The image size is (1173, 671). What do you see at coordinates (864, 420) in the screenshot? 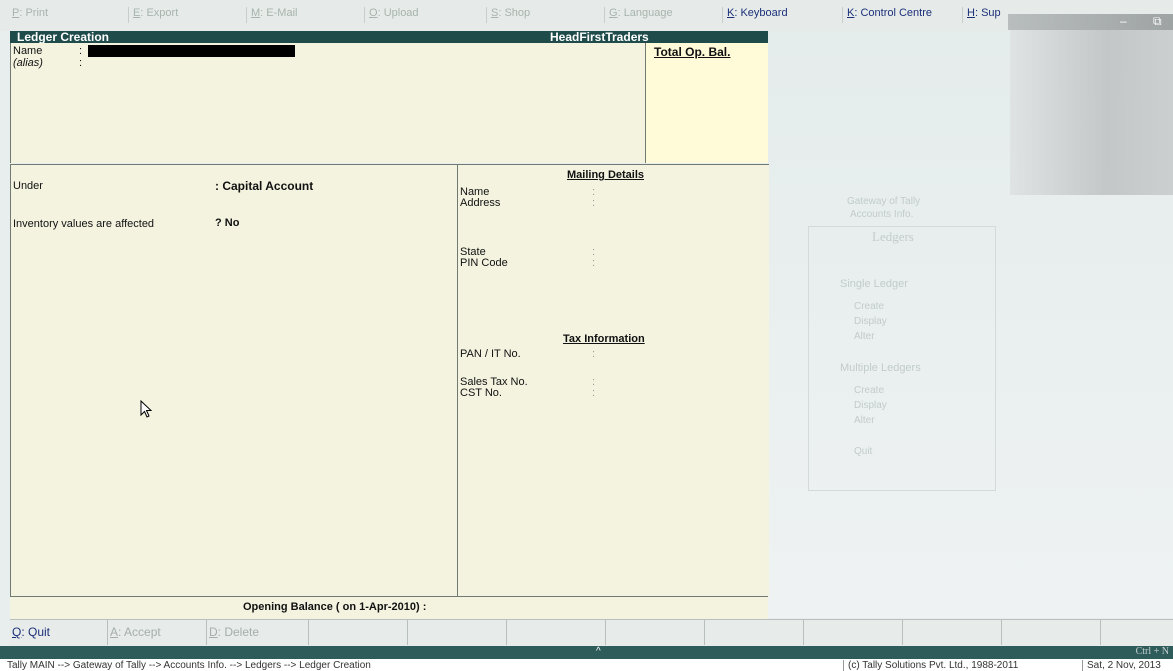
I see `ghost-malter: Alter` at bounding box center [864, 420].